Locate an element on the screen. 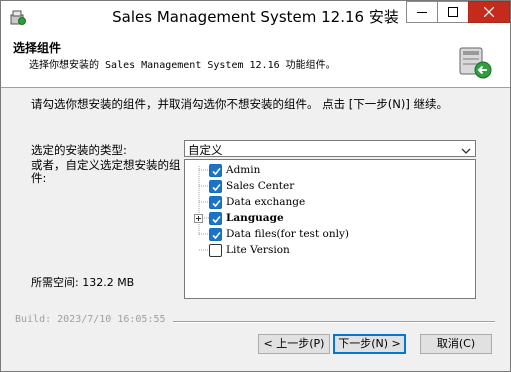 This screenshot has width=511, height=372. component-label: Data files(for test only) is located at coordinates (287, 234).